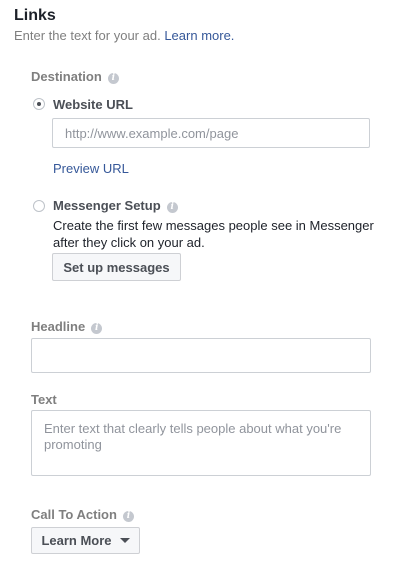  What do you see at coordinates (66, 76) in the screenshot?
I see `destination-label-text: Destination` at bounding box center [66, 76].